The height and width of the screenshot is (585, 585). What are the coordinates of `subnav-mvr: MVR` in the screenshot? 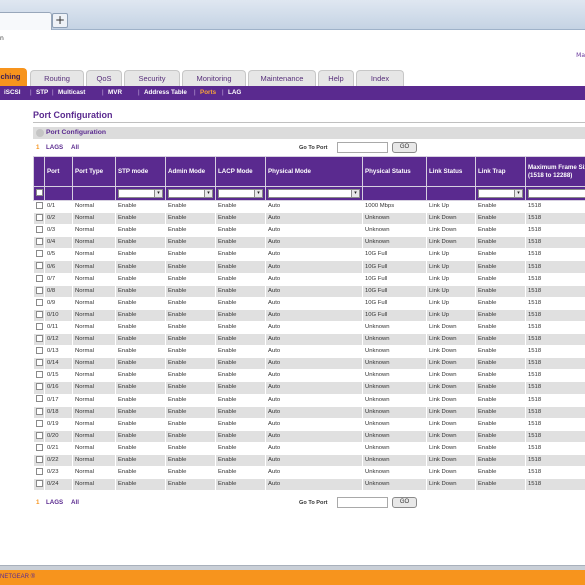 It's located at (115, 93).